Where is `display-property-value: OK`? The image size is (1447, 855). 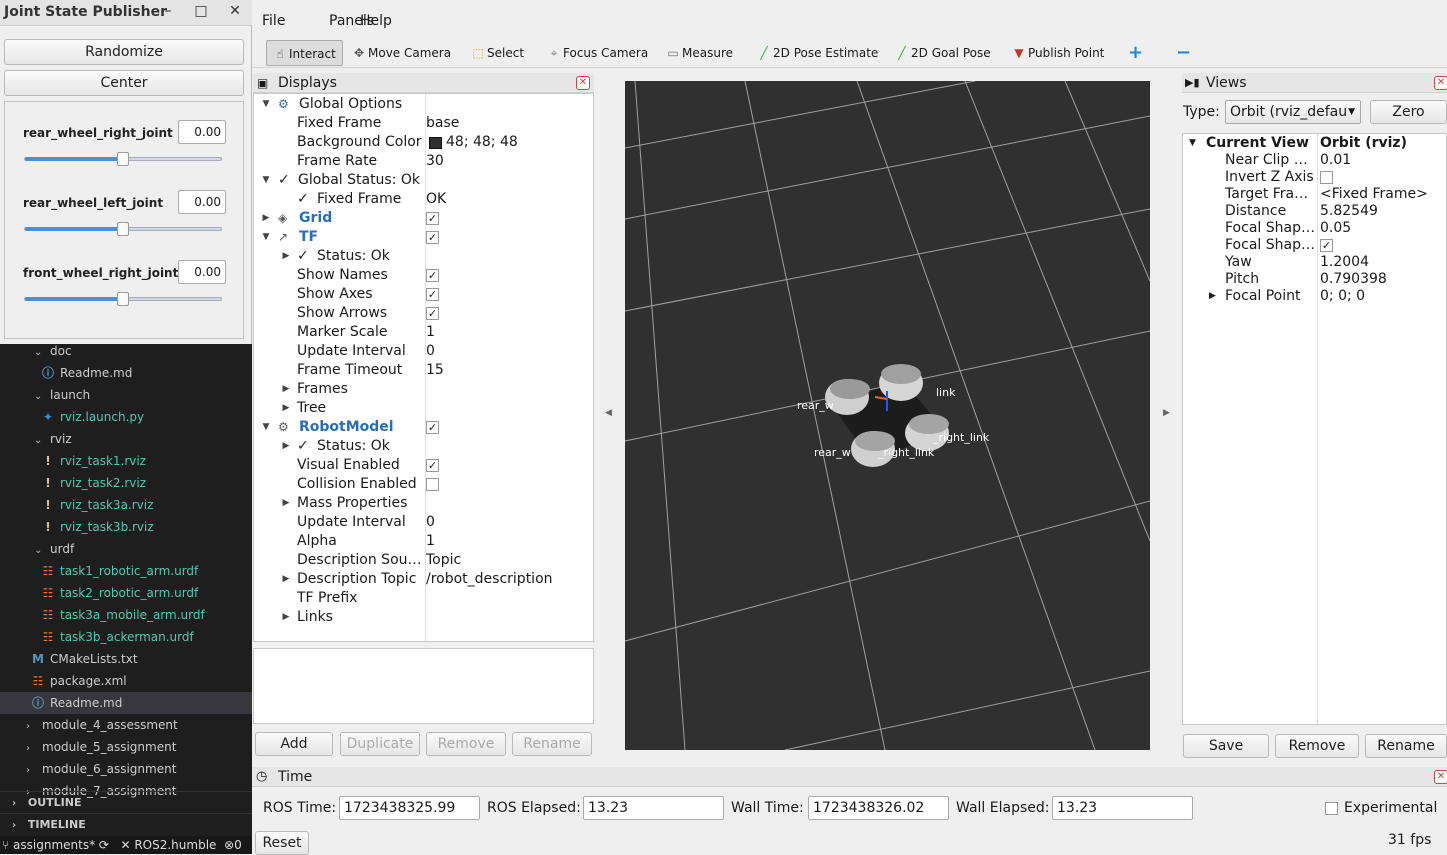 display-property-value: OK is located at coordinates (436, 199).